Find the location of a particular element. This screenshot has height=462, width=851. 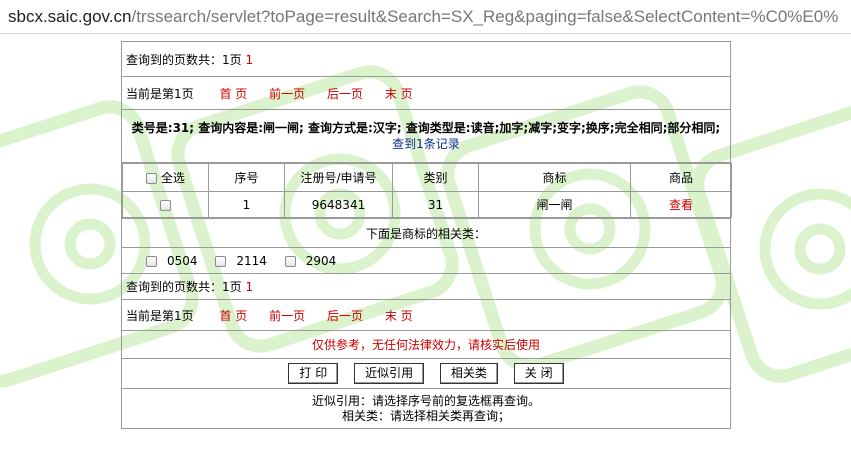

url-host: sbcx.saic.gov.cn is located at coordinates (70, 16).